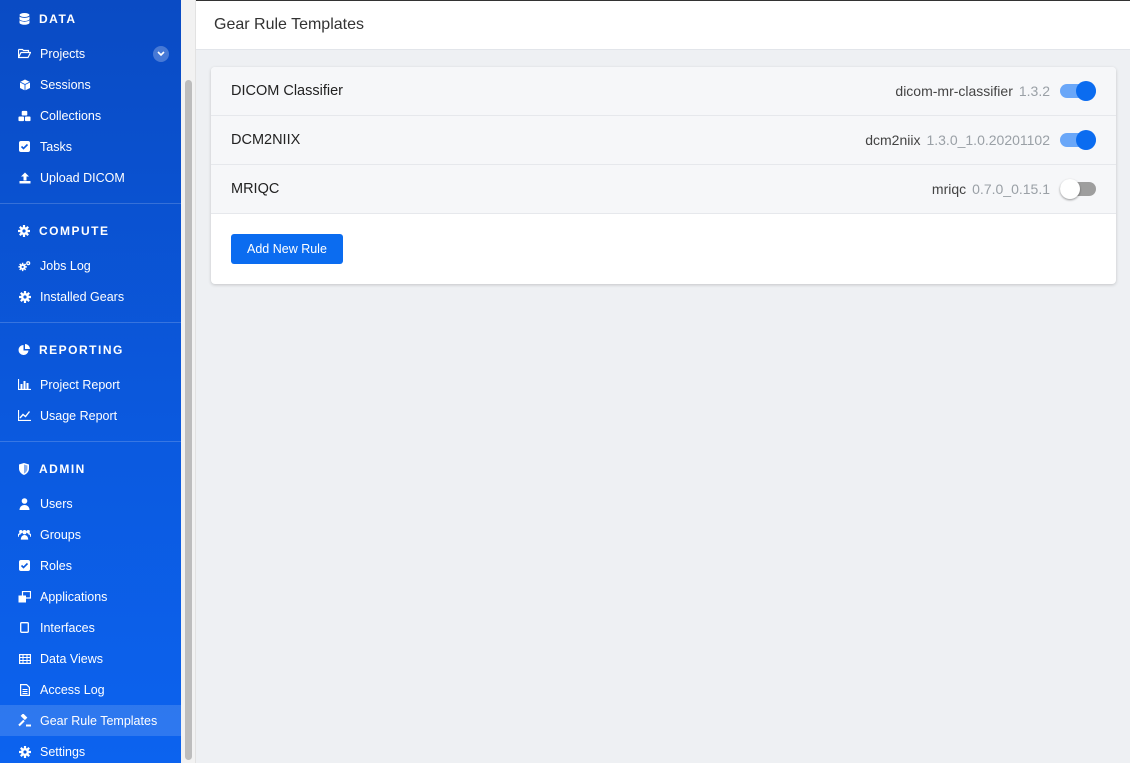 Image resolution: width=1130 pixels, height=763 pixels. I want to click on sidebar-scrollbar-thumb, so click(188, 420).